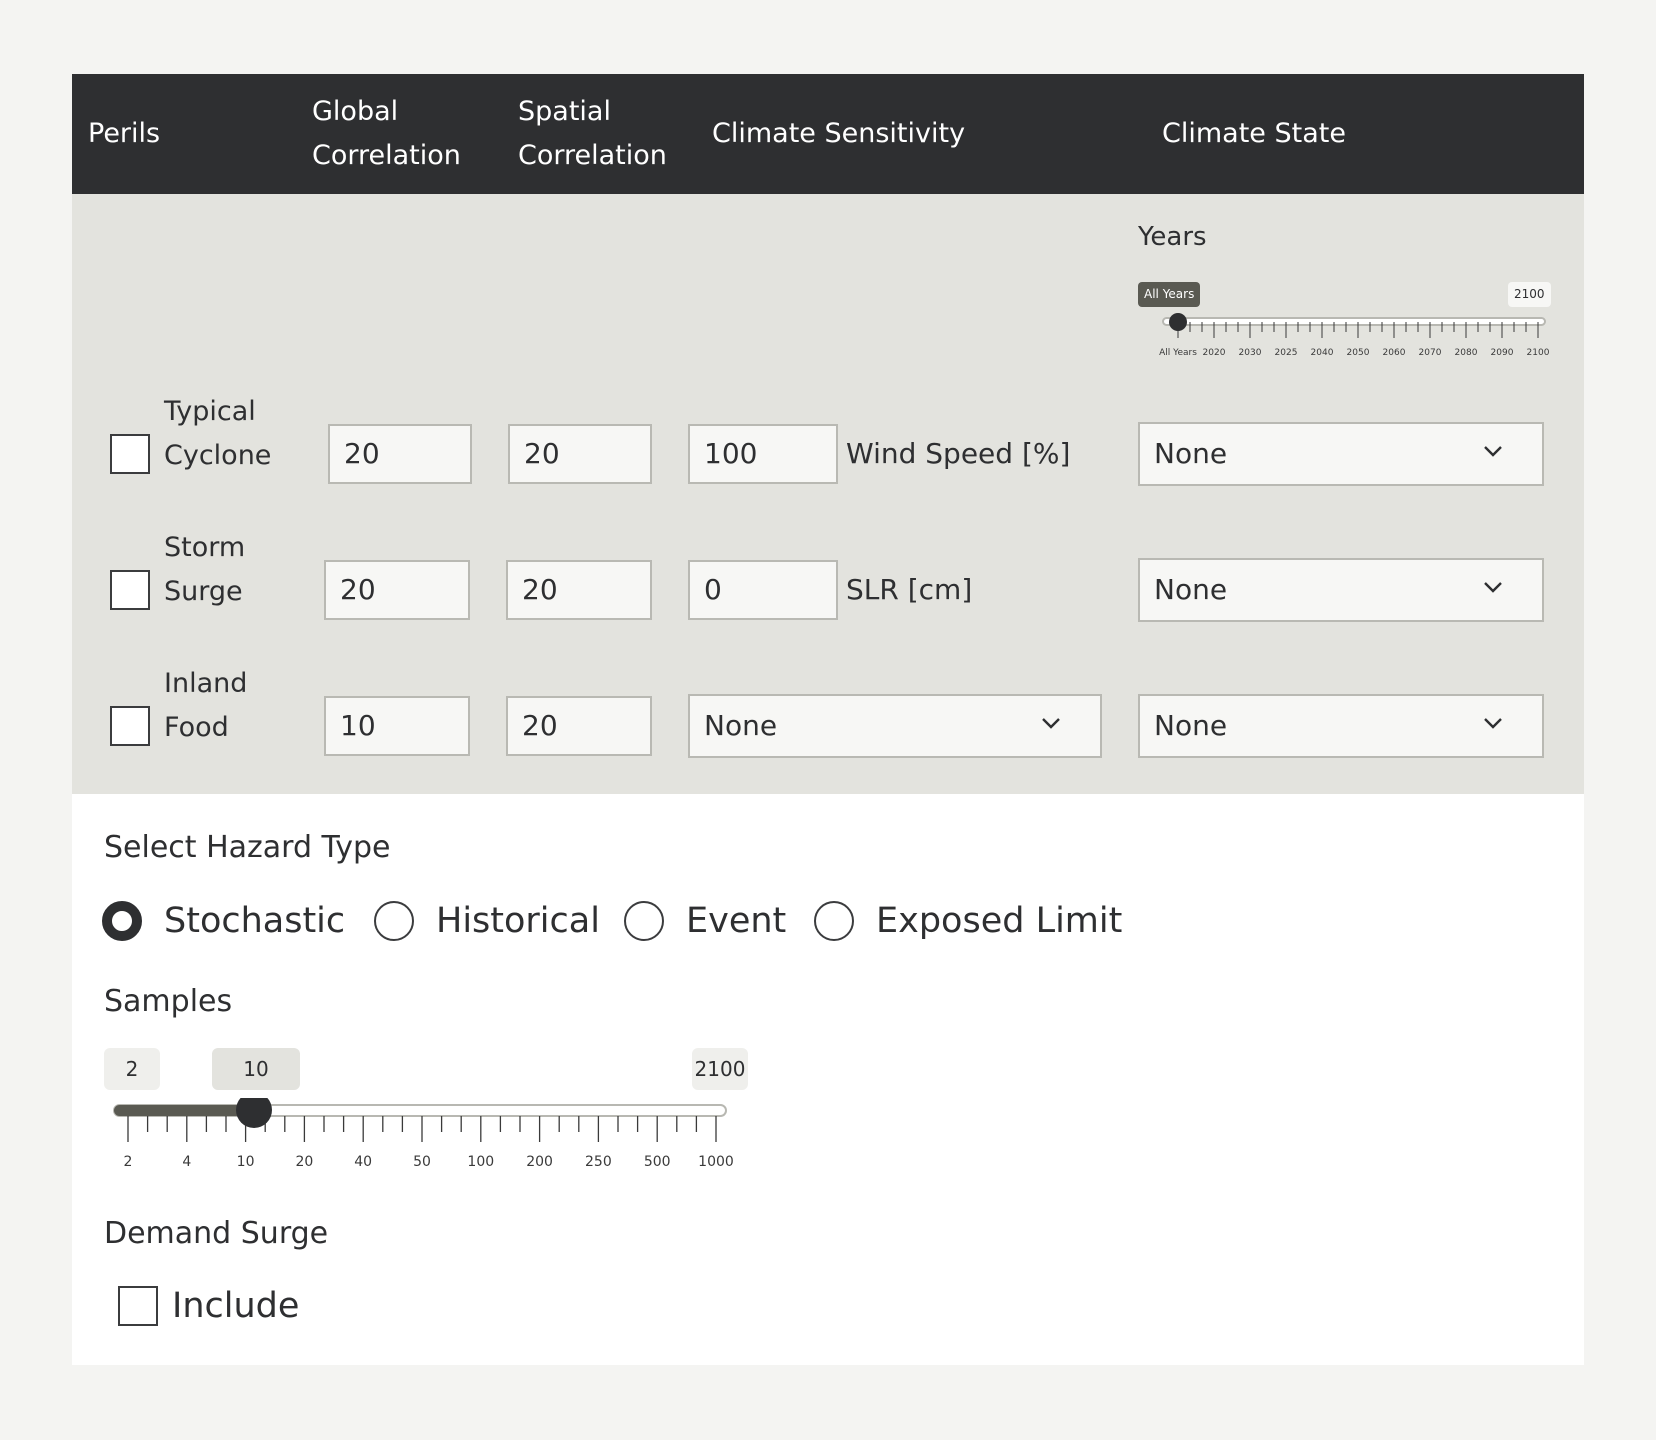 This screenshot has height=1440, width=1656. I want to click on samples-slider-fill, so click(179, 1110).